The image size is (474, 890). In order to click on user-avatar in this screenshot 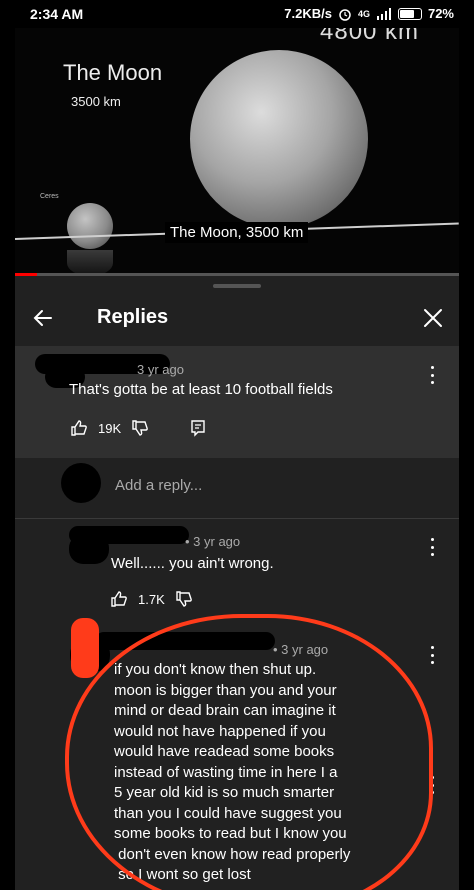, I will do `click(81, 483)`.